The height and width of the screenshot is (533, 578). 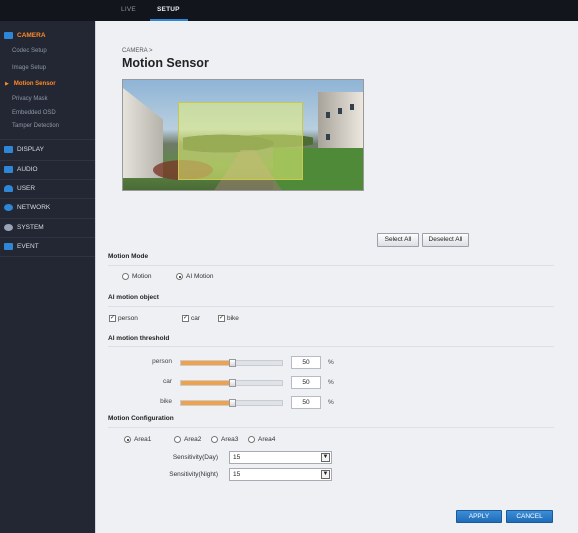 I want to click on video-preview, so click(x=243, y=135).